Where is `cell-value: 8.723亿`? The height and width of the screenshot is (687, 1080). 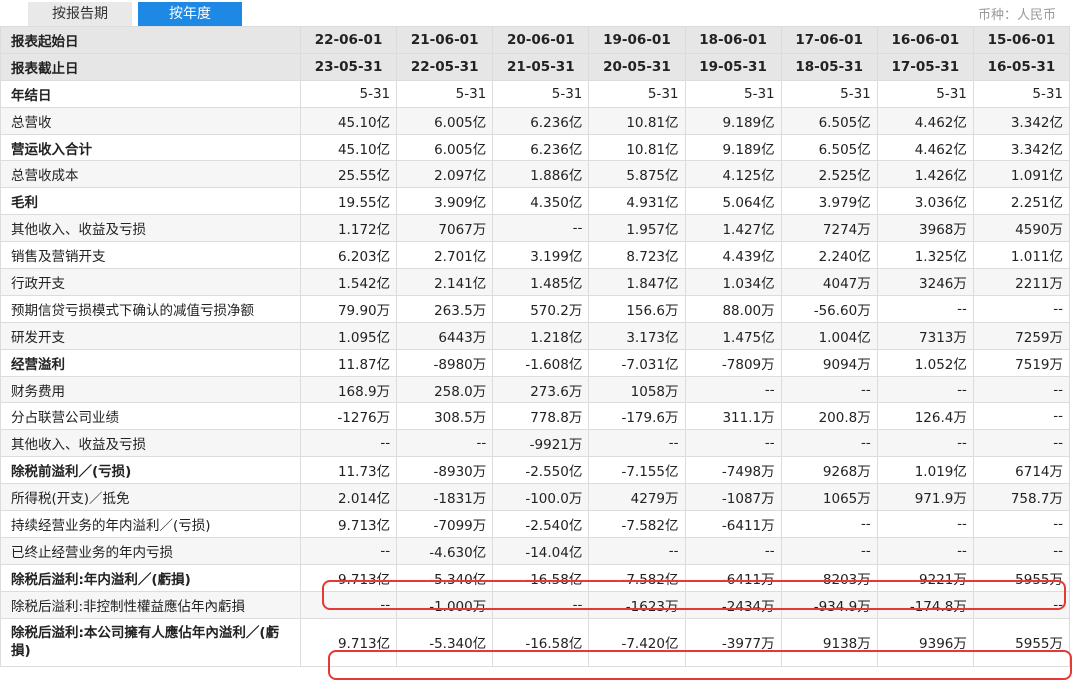
cell-value: 8.723亿 is located at coordinates (637, 255).